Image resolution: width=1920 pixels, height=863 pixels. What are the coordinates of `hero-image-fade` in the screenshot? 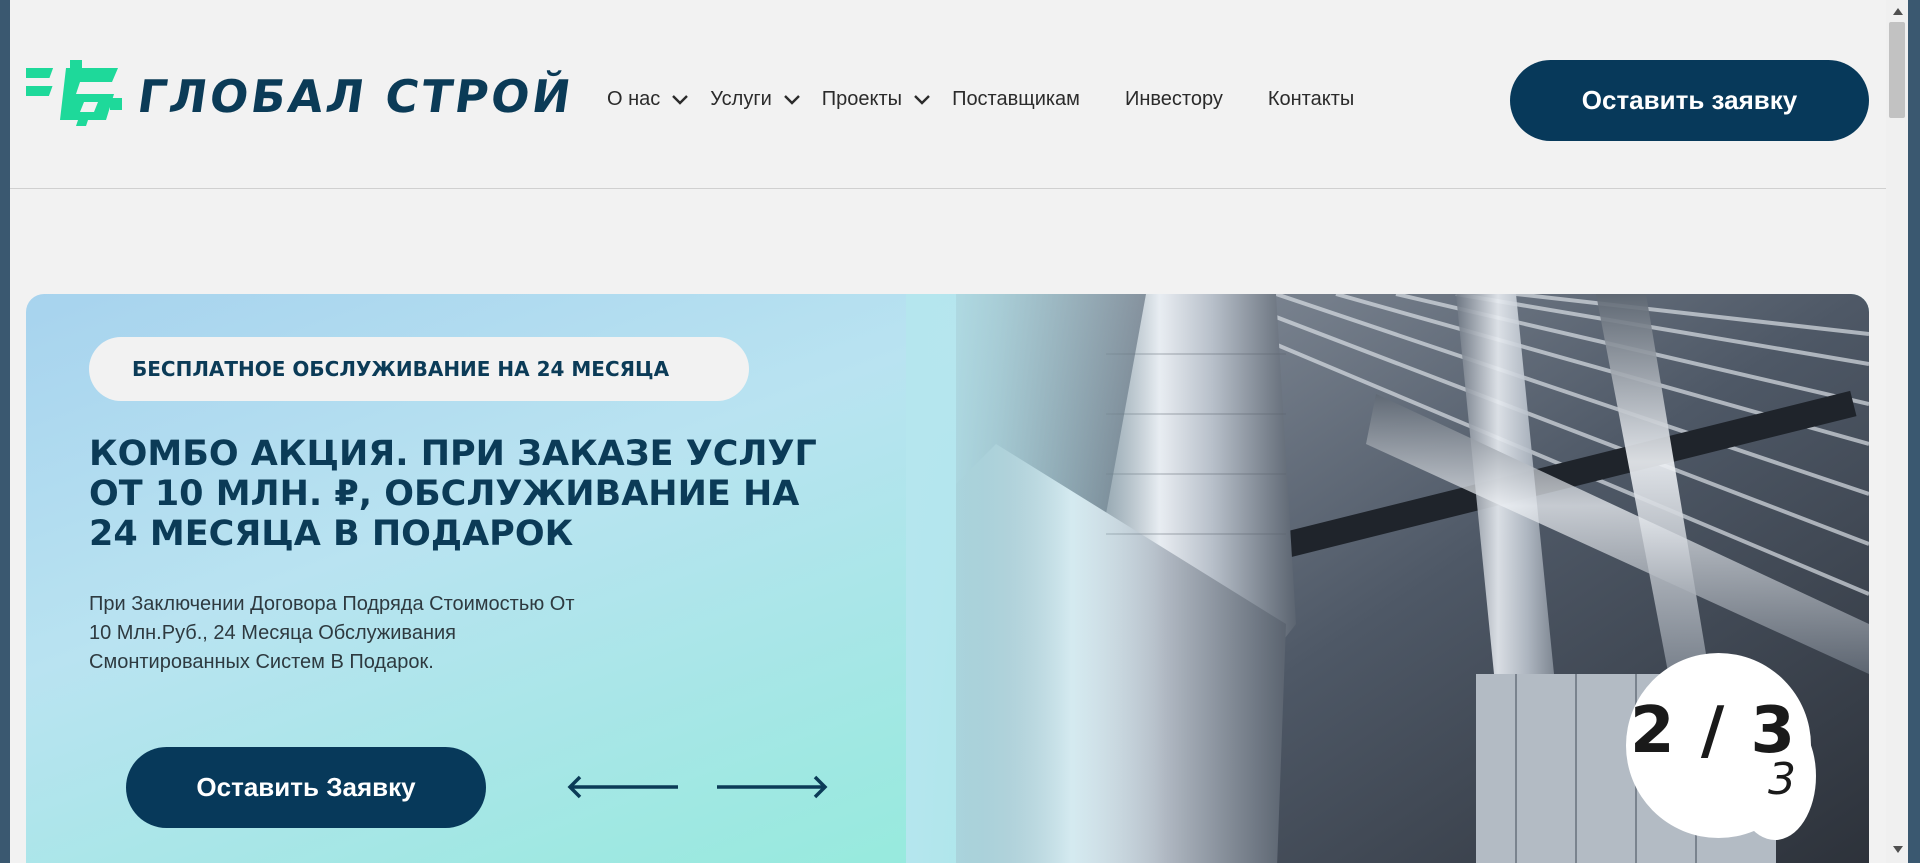 It's located at (1036, 578).